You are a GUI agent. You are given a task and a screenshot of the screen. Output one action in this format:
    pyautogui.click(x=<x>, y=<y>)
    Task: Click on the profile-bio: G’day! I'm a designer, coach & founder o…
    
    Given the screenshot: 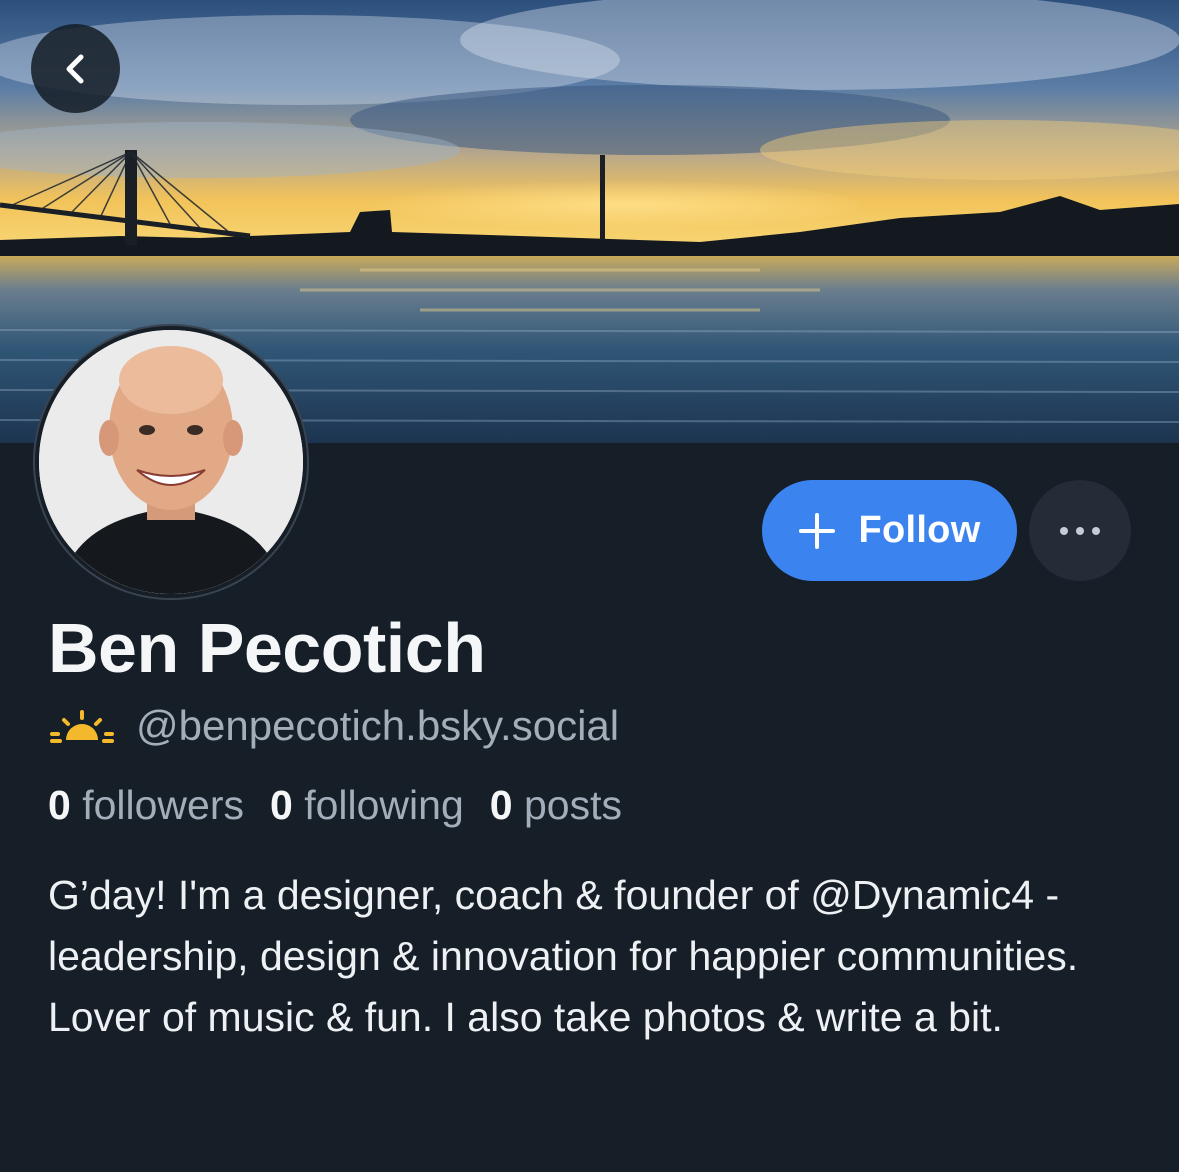 What is the action you would take?
    pyautogui.click(x=563, y=956)
    